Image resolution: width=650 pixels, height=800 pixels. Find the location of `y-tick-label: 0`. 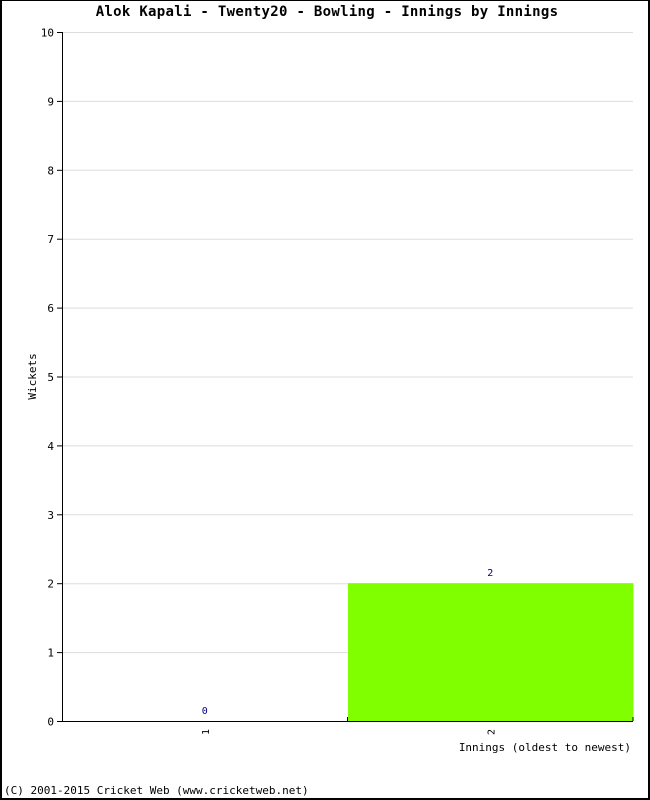

y-tick-label: 0 is located at coordinates (50, 722).